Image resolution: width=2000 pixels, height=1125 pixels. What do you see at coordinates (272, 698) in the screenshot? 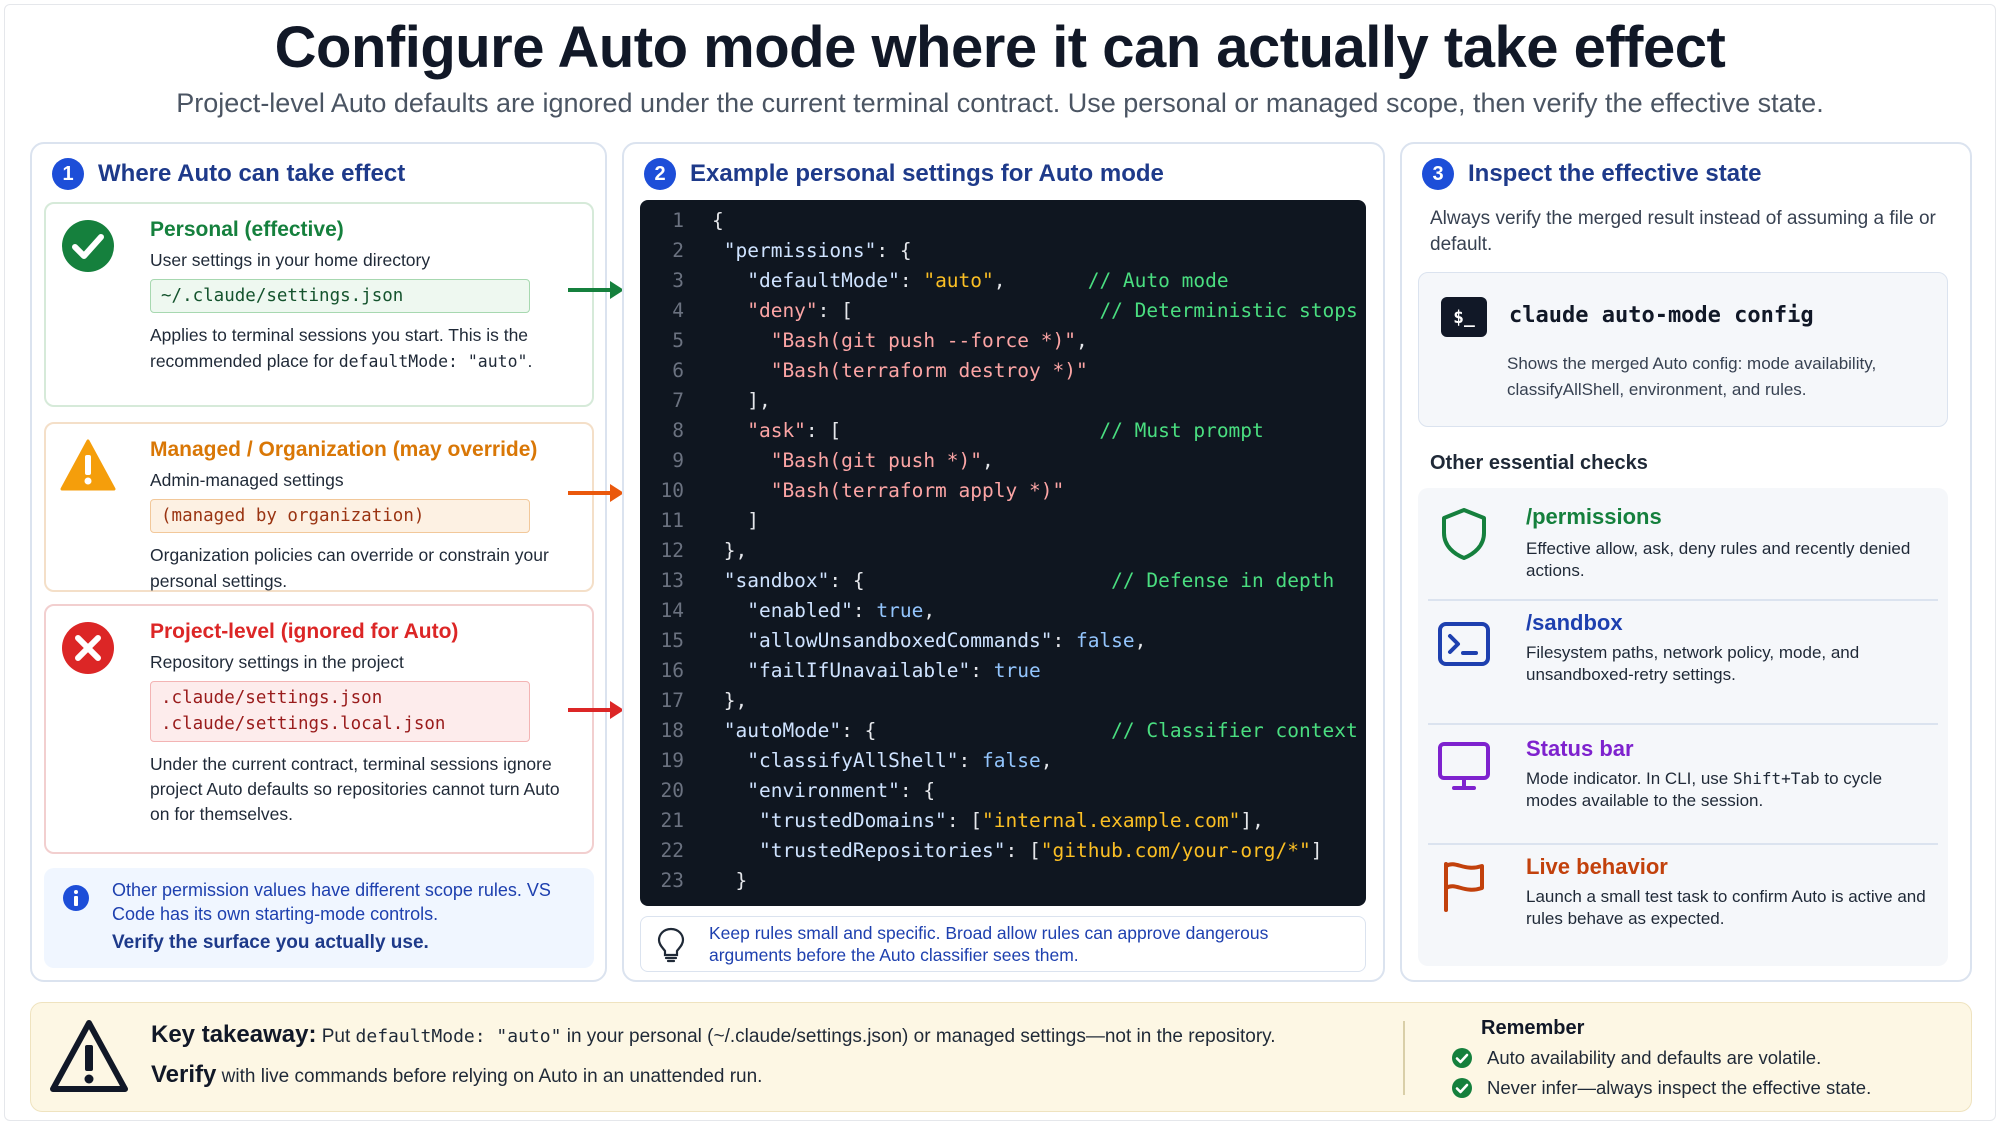
I see `path-text: .claude/settings.json` at bounding box center [272, 698].